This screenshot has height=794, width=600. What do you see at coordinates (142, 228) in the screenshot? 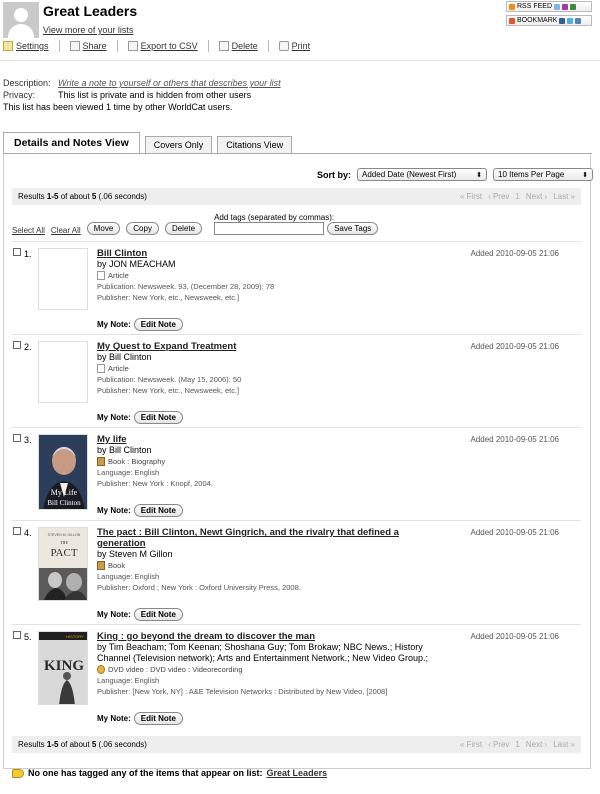
I see `copy-button: Copy` at bounding box center [142, 228].